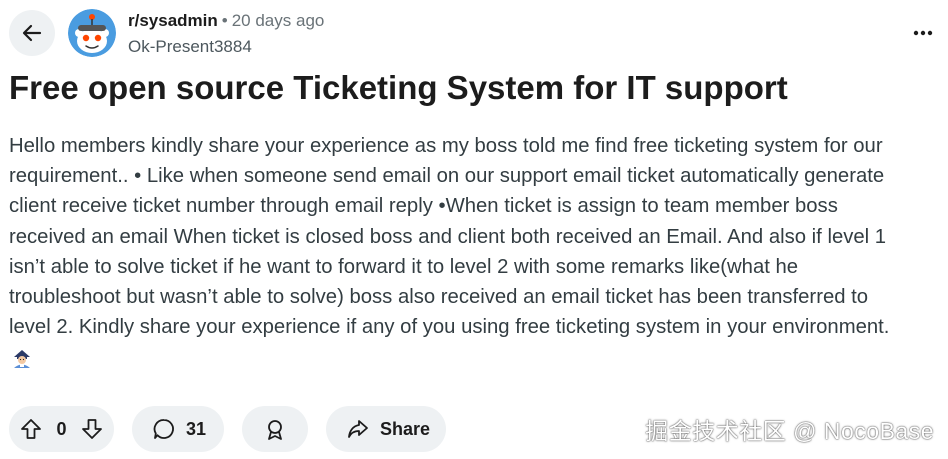 This screenshot has width=948, height=459. I want to click on person-emoji-icon, so click(22, 357).